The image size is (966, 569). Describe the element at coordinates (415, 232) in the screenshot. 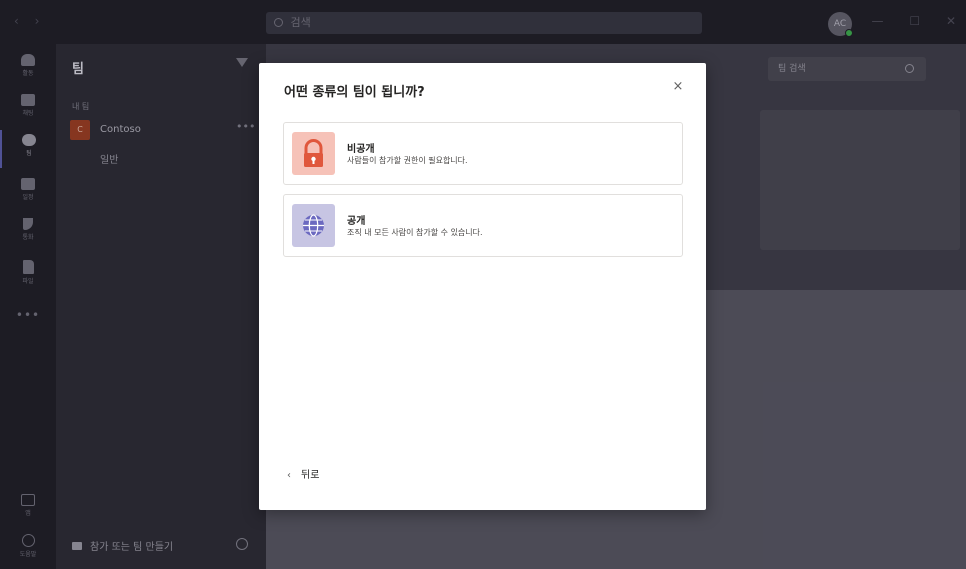

I see `option-description: 조직 내 모든 사람이 참가할 수 있습니다.` at that location.